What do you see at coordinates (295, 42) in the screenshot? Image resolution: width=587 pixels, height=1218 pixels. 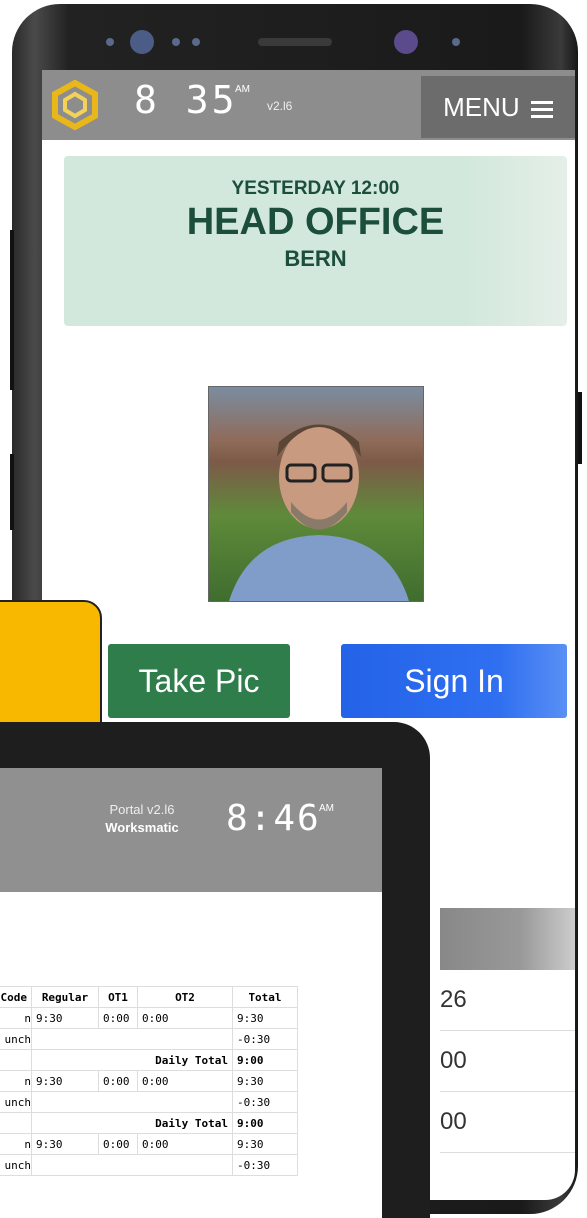 I see `speaker-grille` at bounding box center [295, 42].